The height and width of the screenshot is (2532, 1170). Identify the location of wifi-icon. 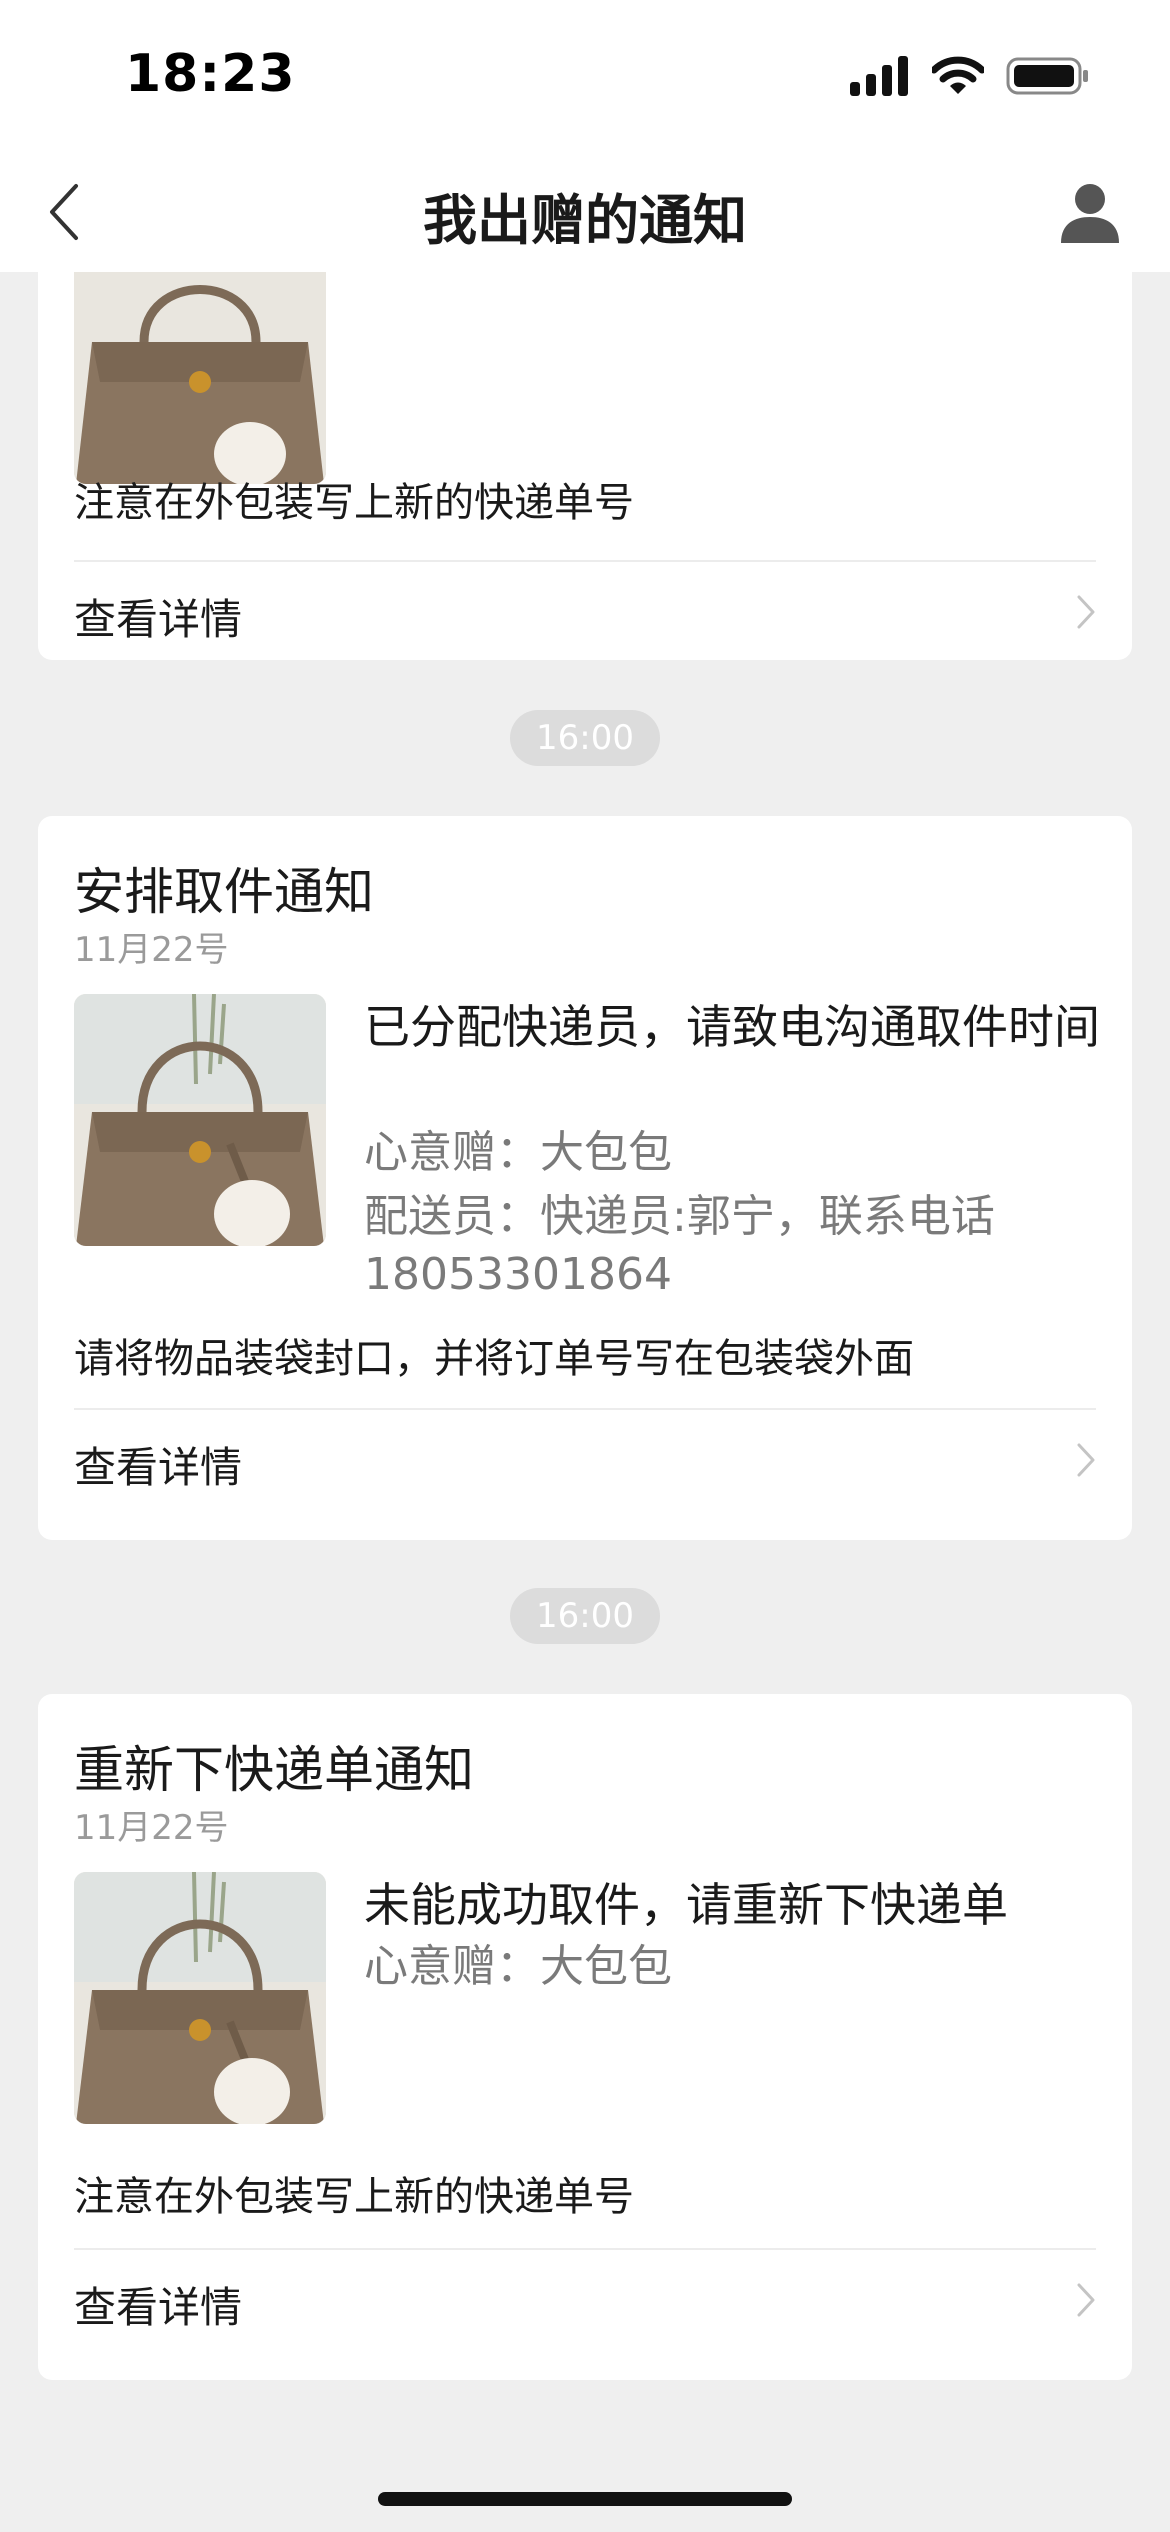
(958, 75).